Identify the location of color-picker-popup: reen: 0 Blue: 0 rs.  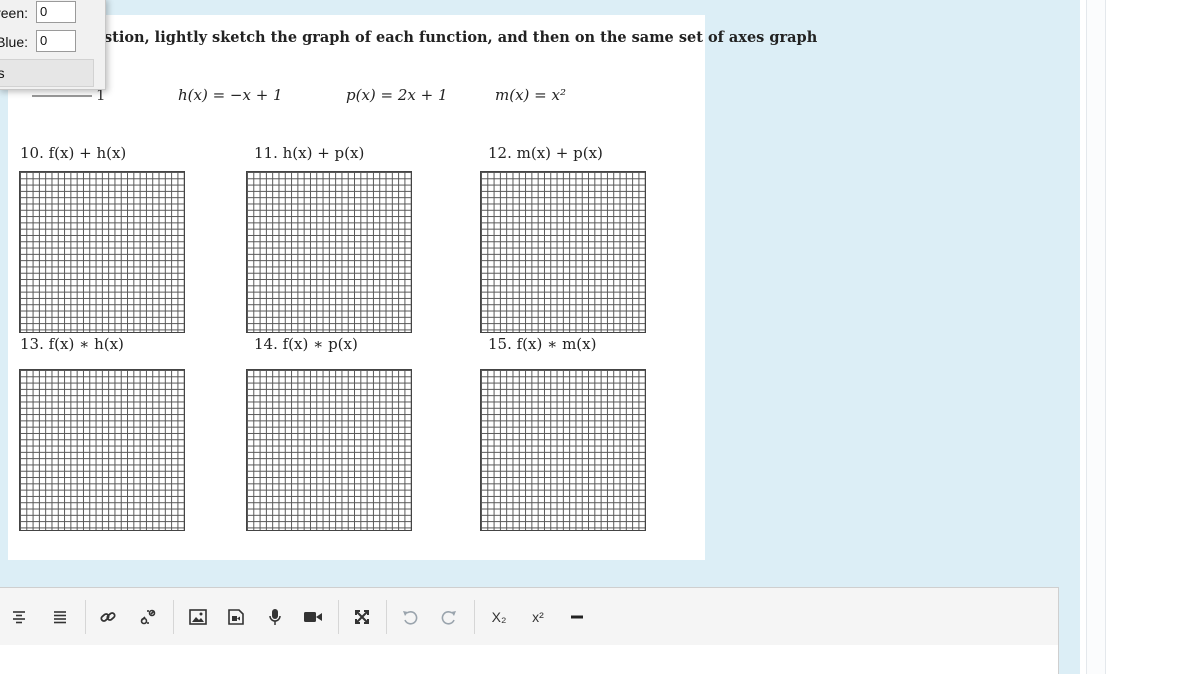
(53, 45).